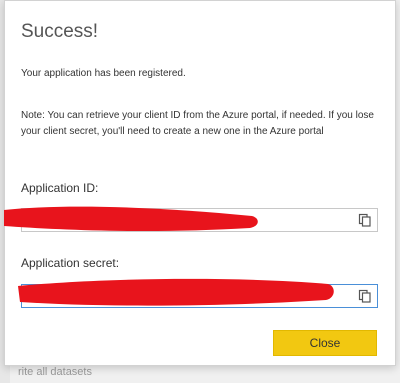 The height and width of the screenshot is (383, 400). I want to click on success-message: Your application has been registered., so click(103, 73).